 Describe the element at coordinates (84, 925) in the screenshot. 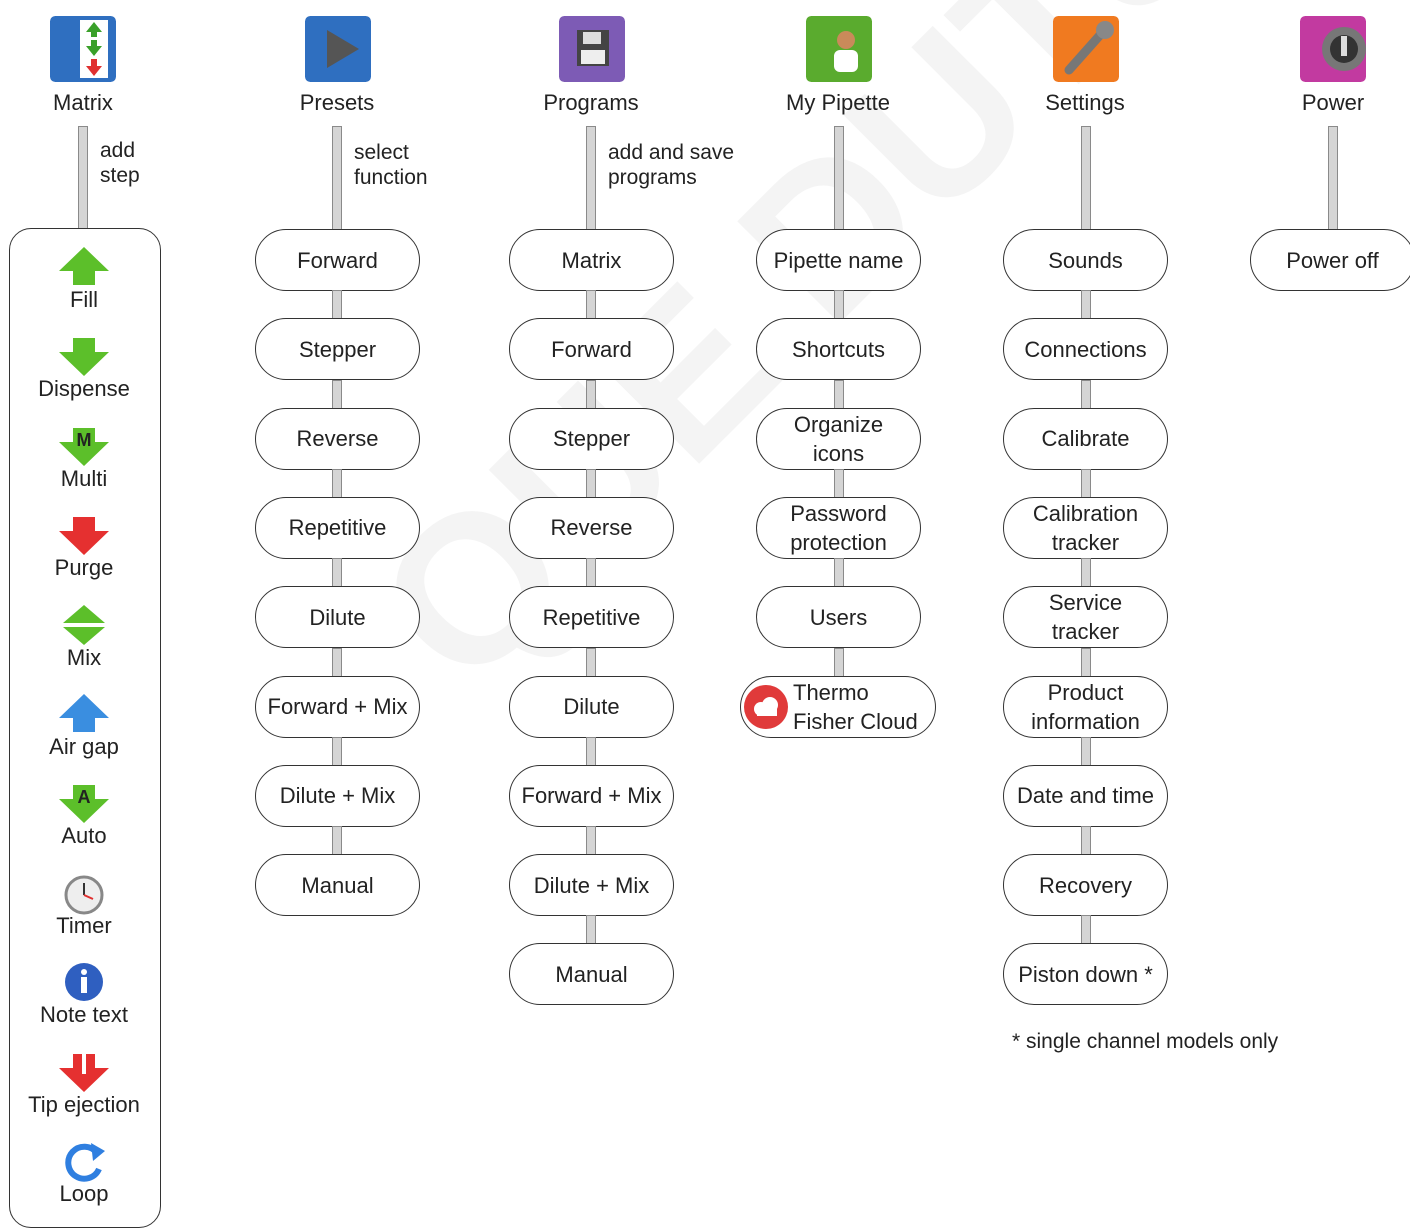

I see `matrix-step-label: Timer` at that location.